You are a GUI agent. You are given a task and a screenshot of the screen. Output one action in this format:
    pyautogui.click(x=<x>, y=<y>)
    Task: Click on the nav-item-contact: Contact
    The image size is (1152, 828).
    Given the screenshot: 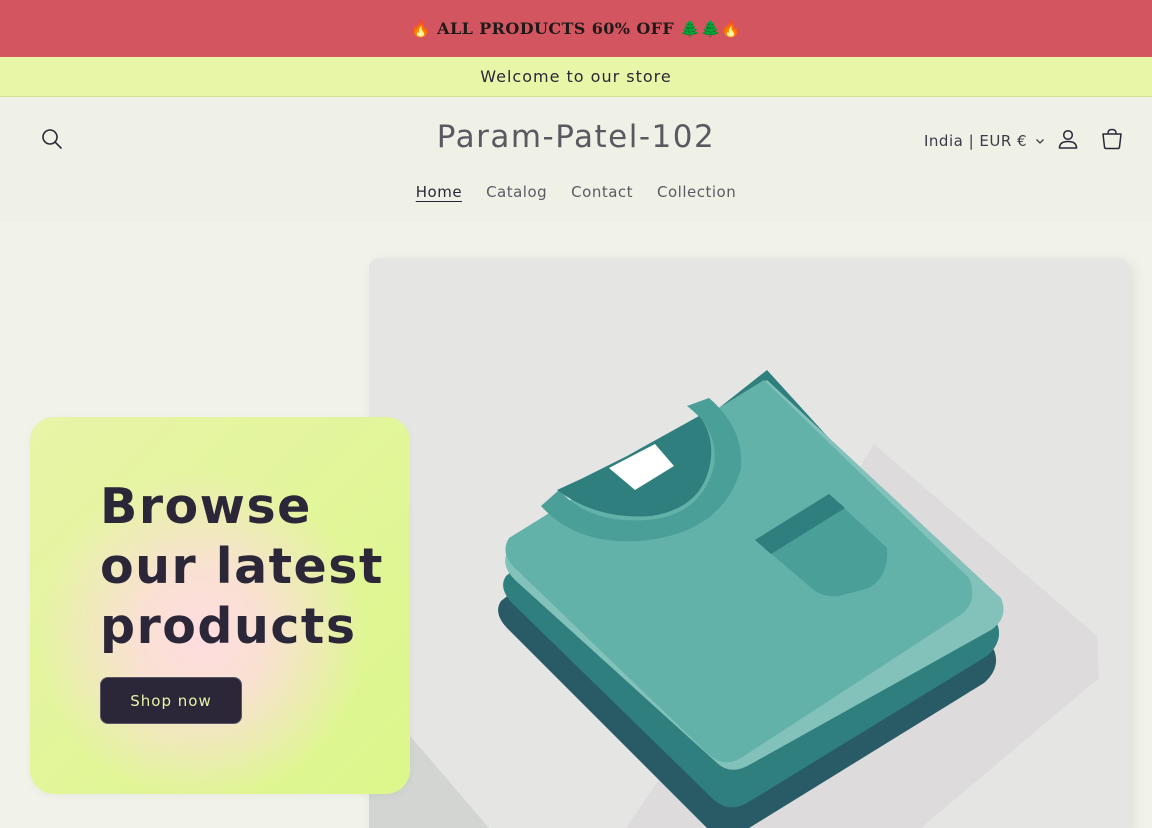 What is the action you would take?
    pyautogui.click(x=602, y=192)
    